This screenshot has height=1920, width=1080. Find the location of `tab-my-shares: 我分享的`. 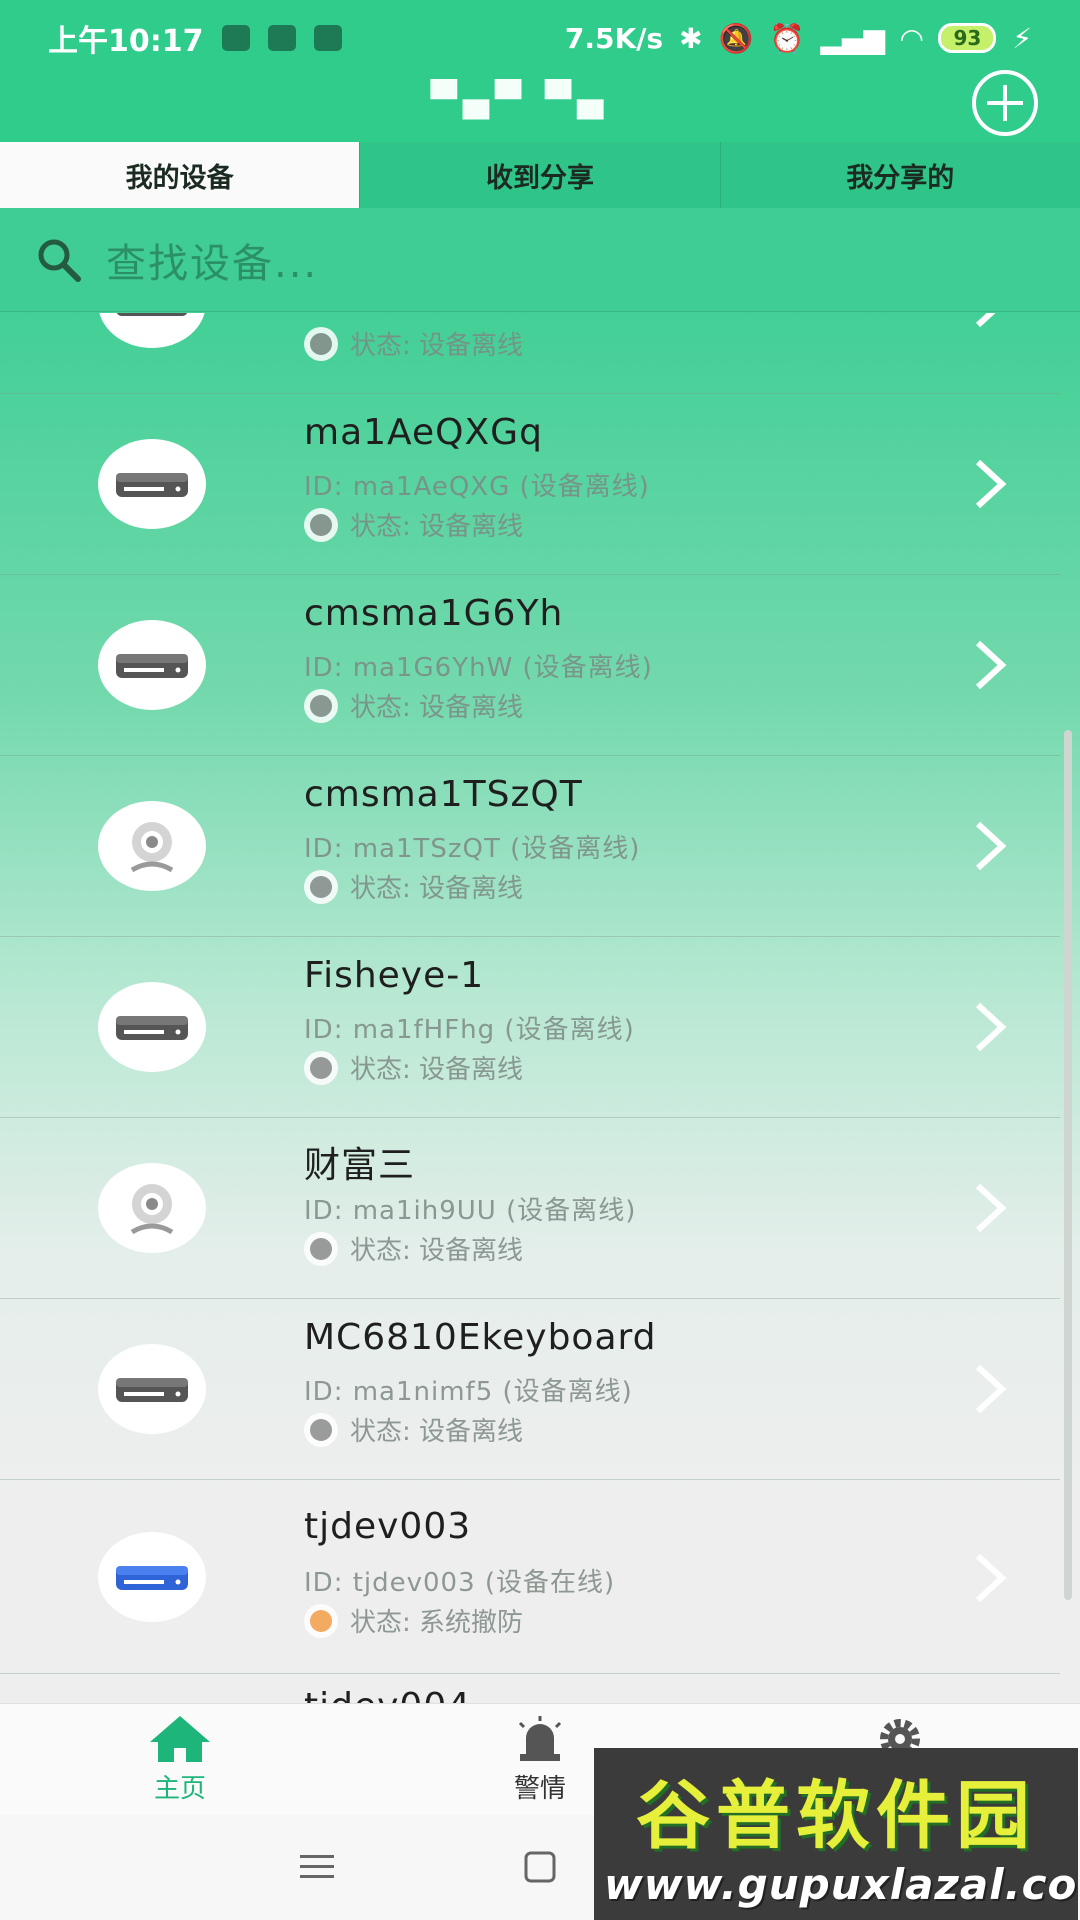

tab-my-shares: 我分享的 is located at coordinates (899, 175).